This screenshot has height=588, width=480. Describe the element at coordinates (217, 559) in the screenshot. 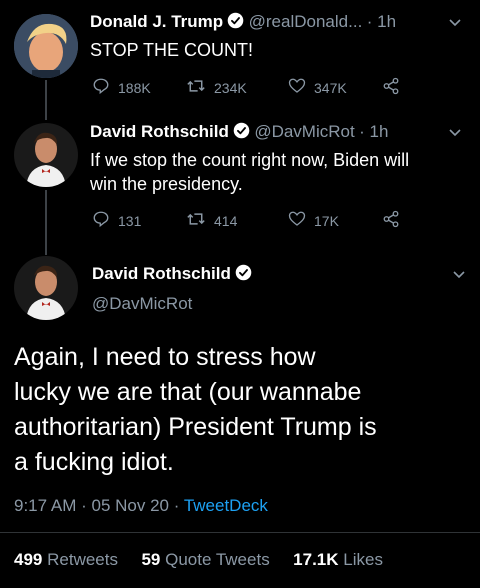

I see `quotes-label: Quote Tweets` at that location.